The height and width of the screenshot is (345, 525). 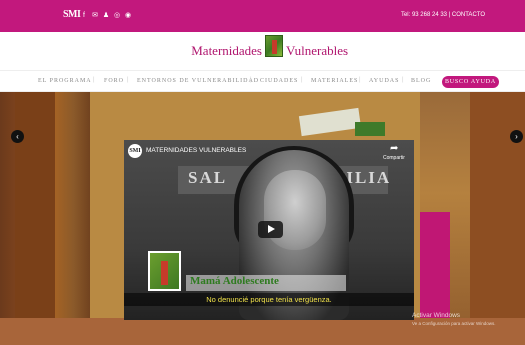 What do you see at coordinates (274, 46) in the screenshot?
I see `site-logo-icon` at bounding box center [274, 46].